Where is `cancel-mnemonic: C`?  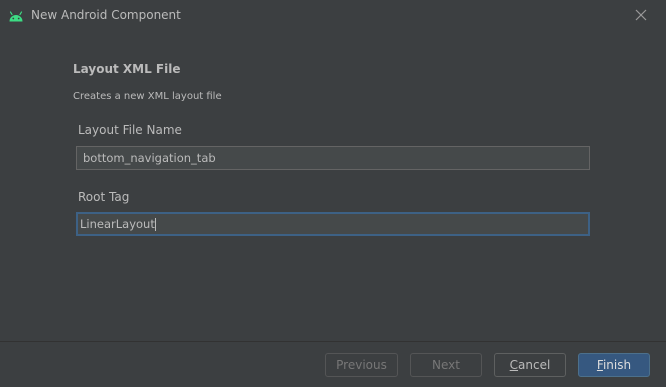 cancel-mnemonic: C is located at coordinates (514, 365).